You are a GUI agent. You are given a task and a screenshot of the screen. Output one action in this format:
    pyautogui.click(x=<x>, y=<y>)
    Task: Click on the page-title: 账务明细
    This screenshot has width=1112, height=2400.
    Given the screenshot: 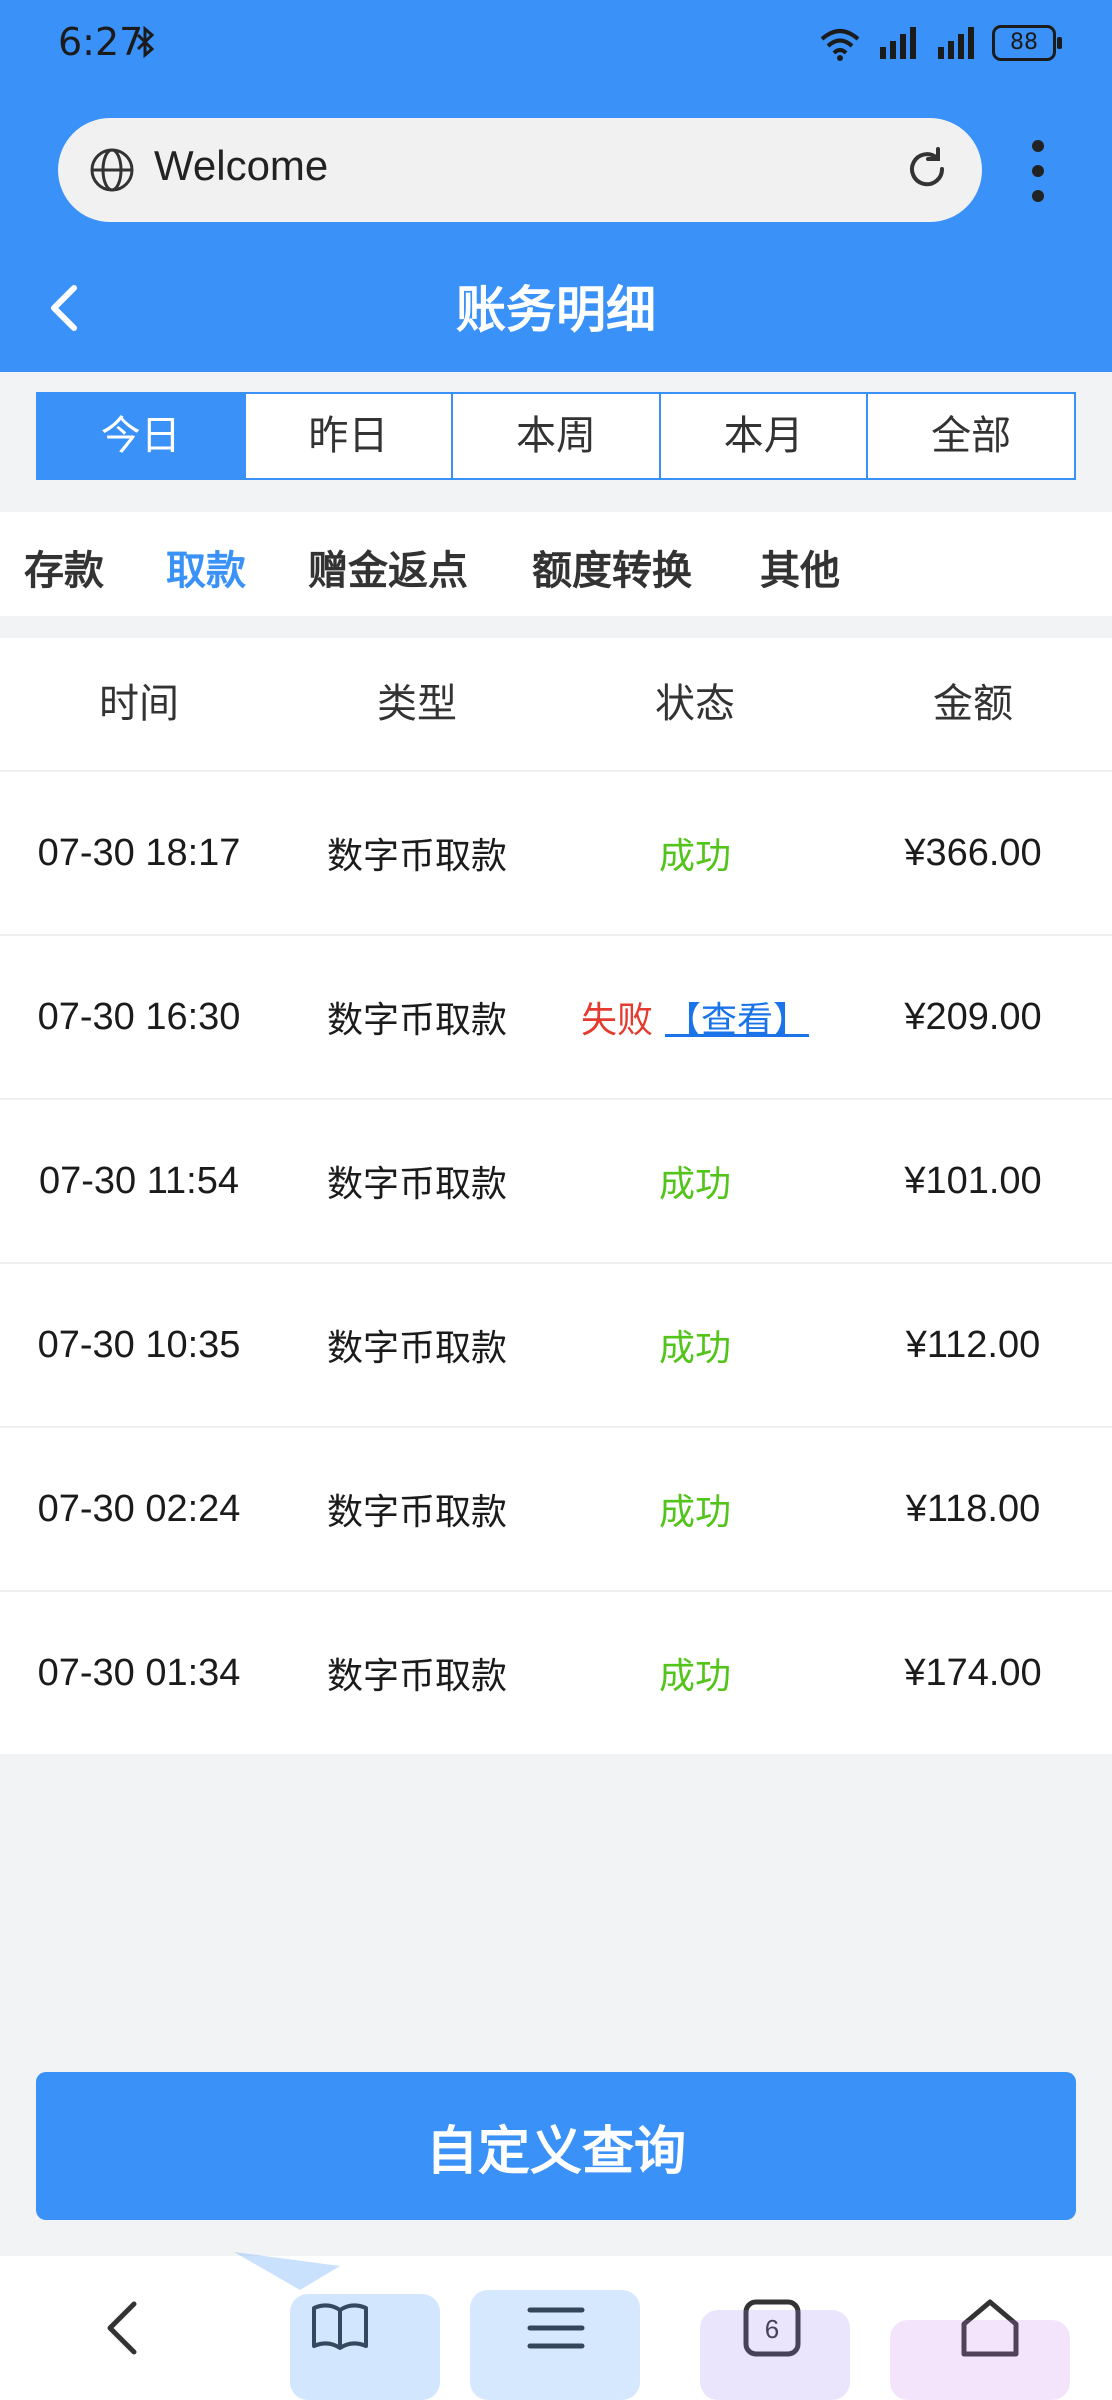 What is the action you would take?
    pyautogui.click(x=556, y=310)
    